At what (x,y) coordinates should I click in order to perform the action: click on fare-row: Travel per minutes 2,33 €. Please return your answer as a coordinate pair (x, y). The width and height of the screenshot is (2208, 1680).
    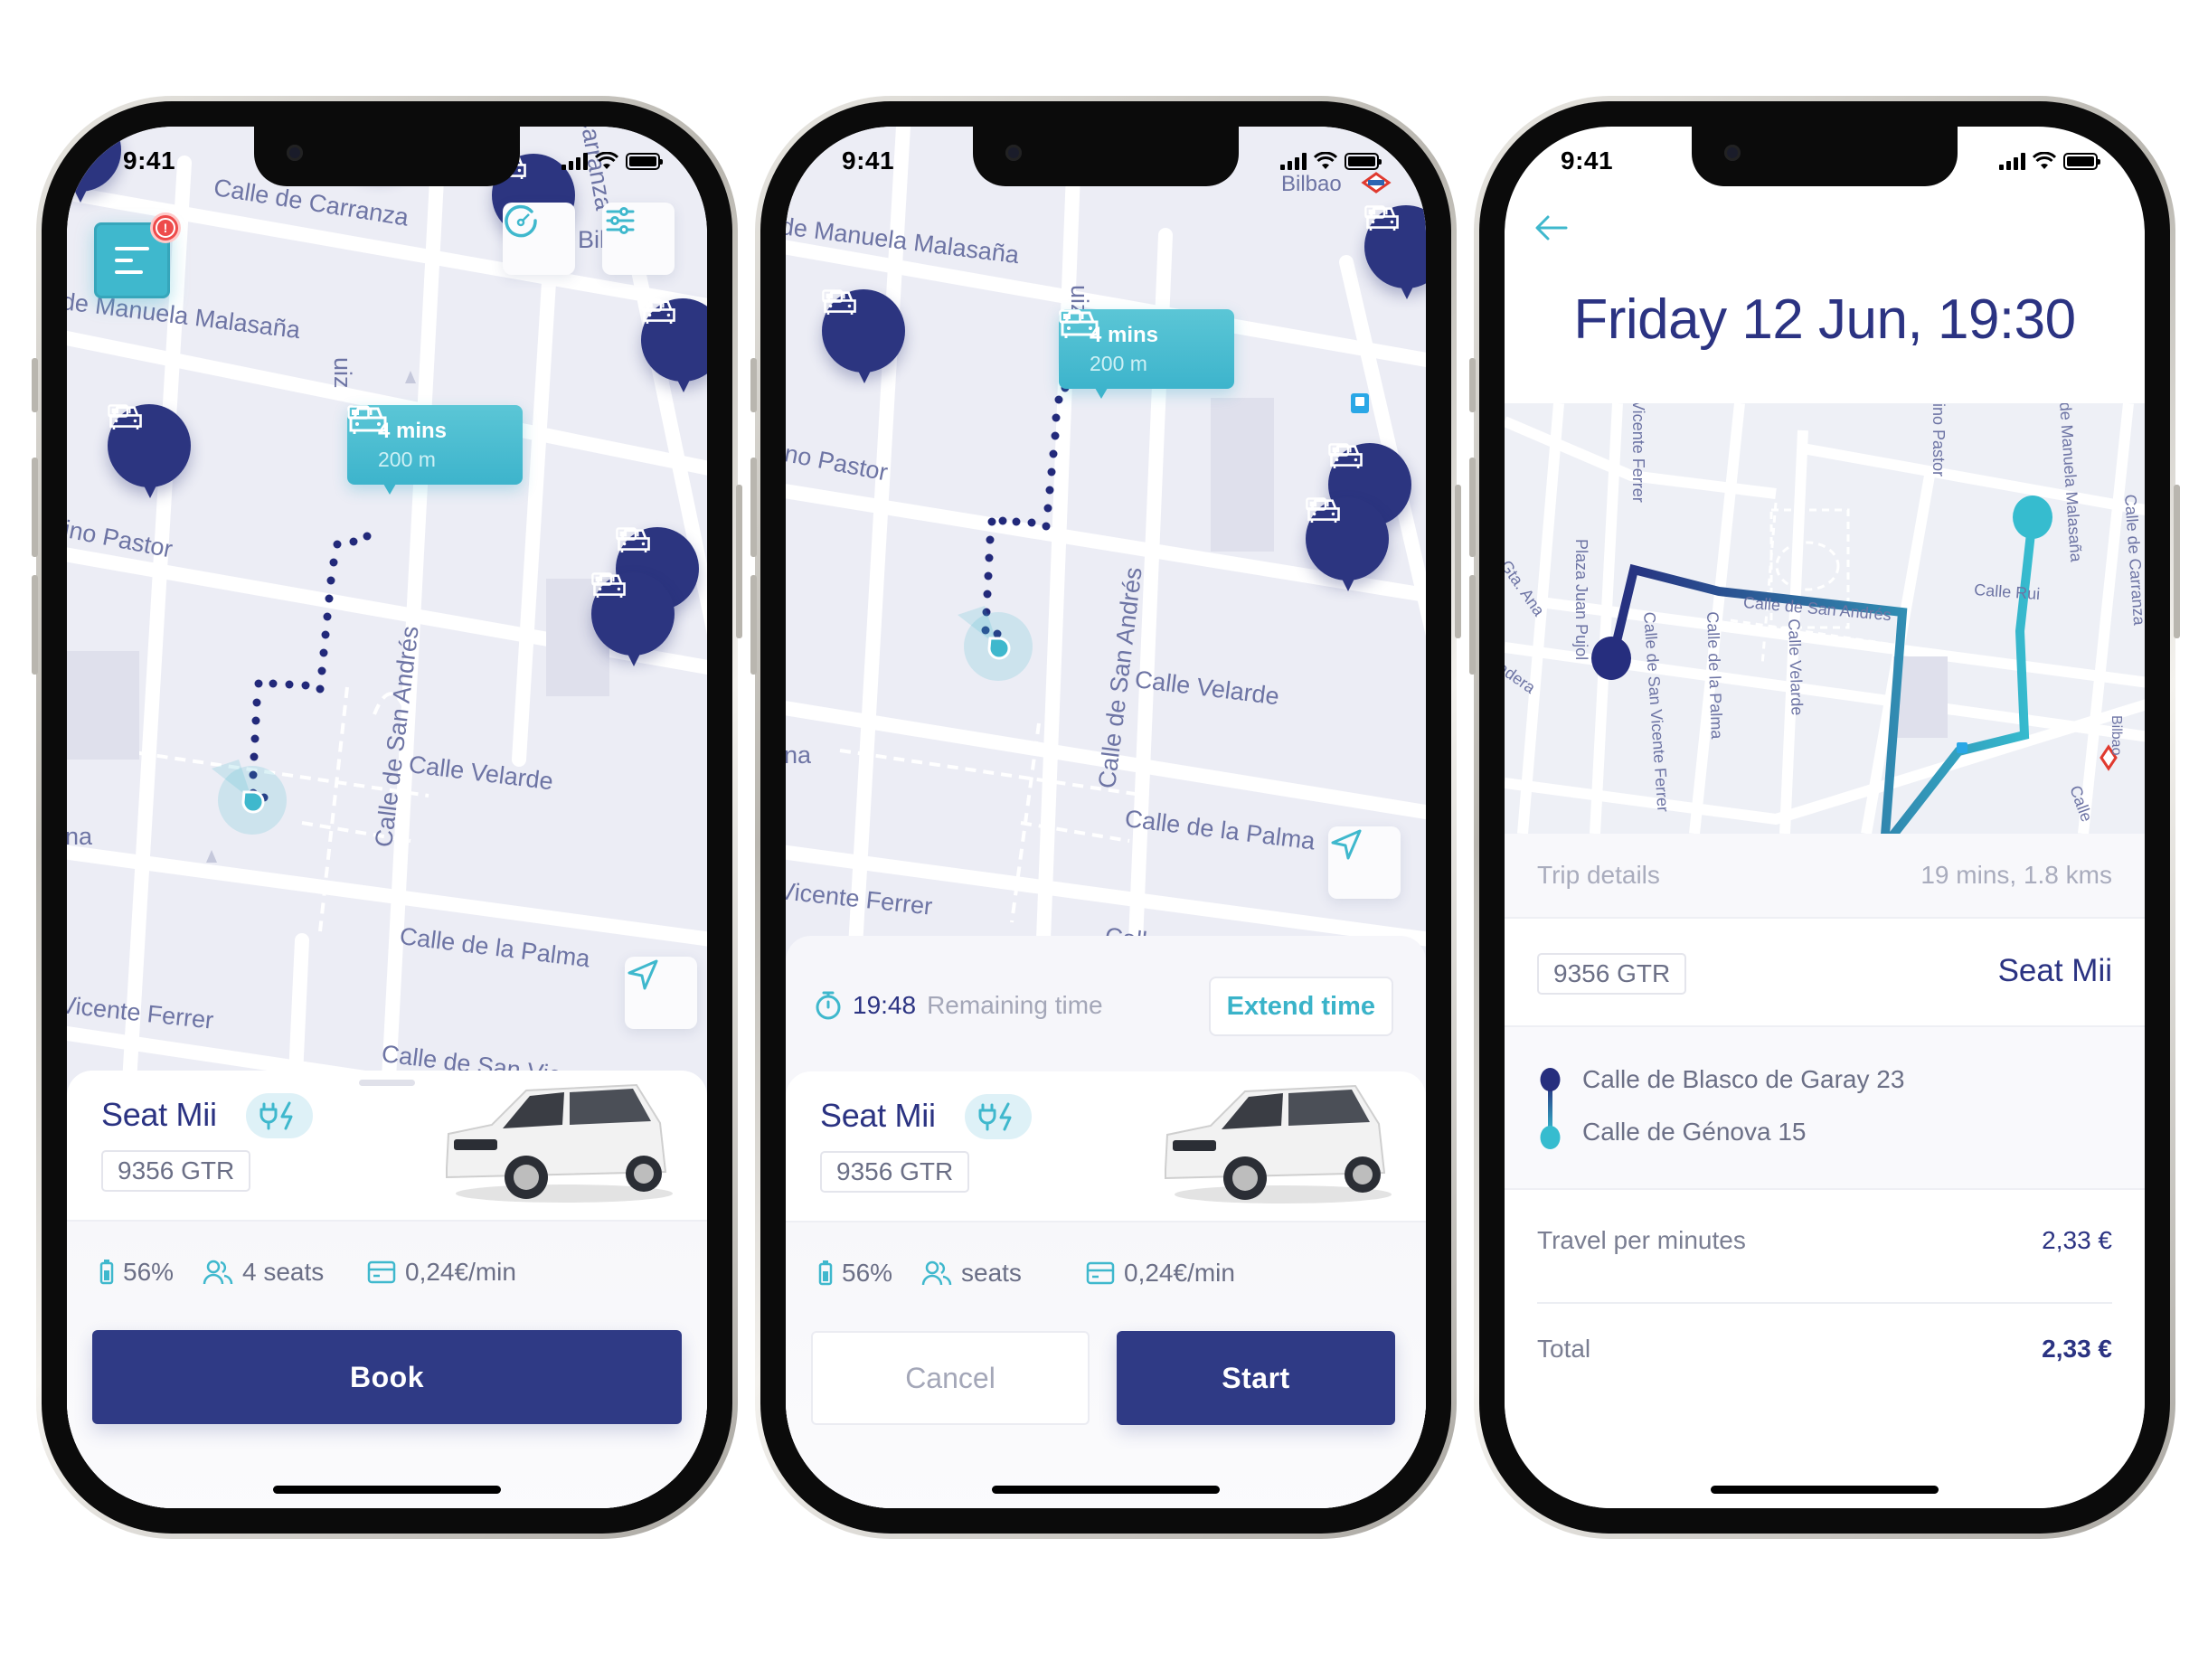
    Looking at the image, I should click on (1824, 1265).